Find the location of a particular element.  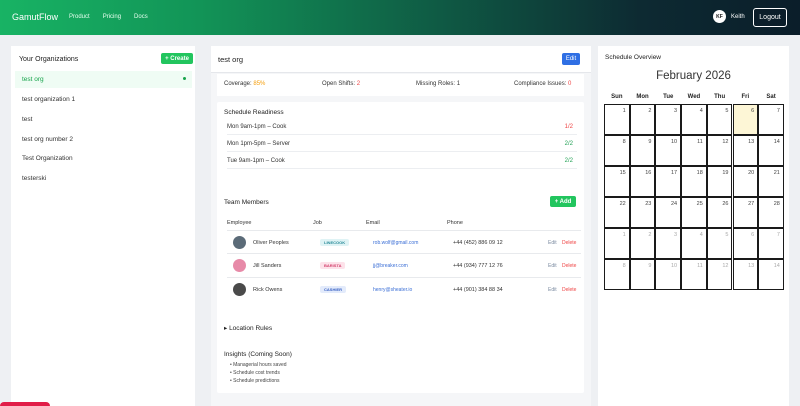

readiness-row: Mon 1pm-5pm – Server 2/2 is located at coordinates (402, 144).